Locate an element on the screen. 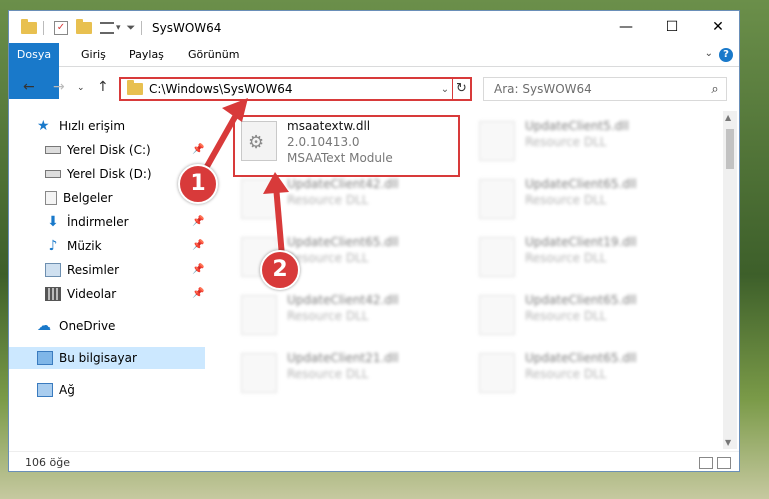 This screenshot has height=499, width=769. drive-icon is located at coordinates (53, 174).